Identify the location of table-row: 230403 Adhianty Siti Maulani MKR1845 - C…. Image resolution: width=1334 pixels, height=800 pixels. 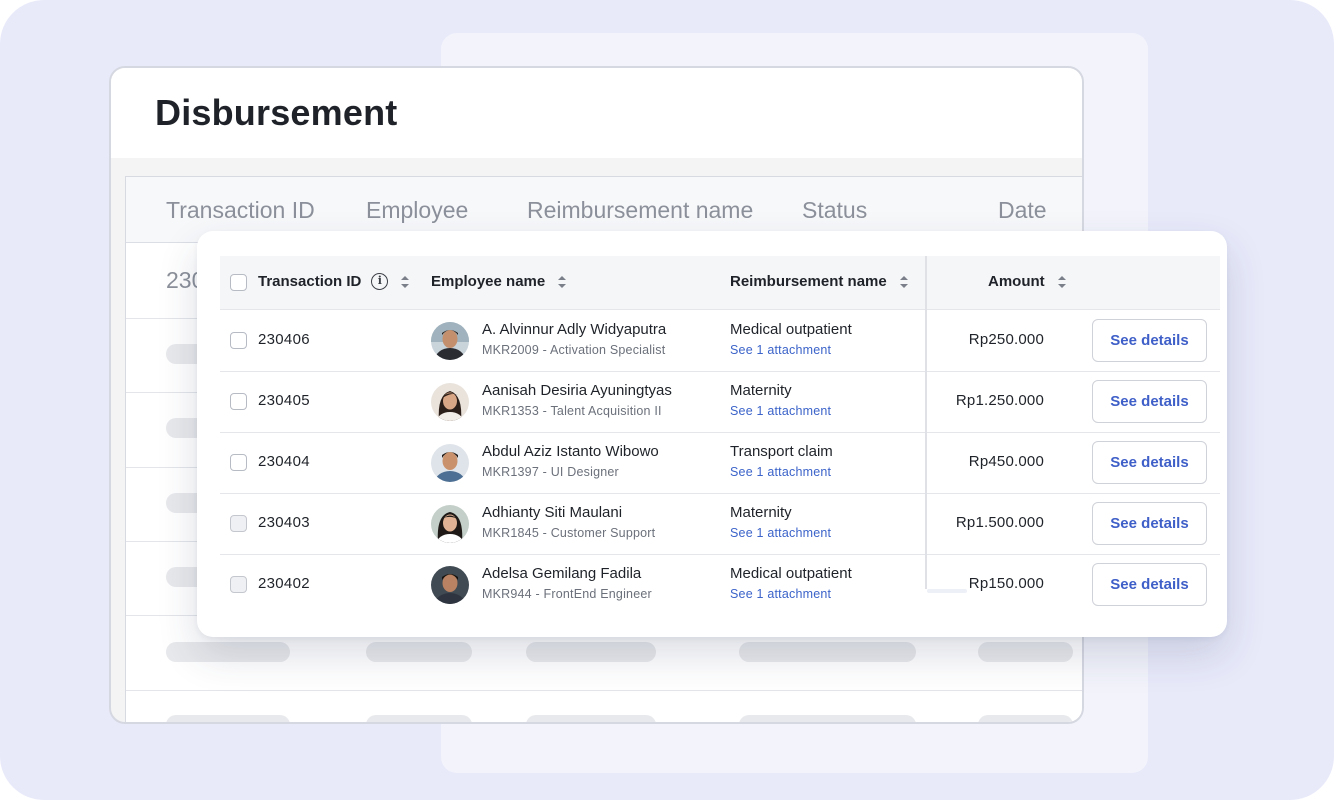
(720, 524).